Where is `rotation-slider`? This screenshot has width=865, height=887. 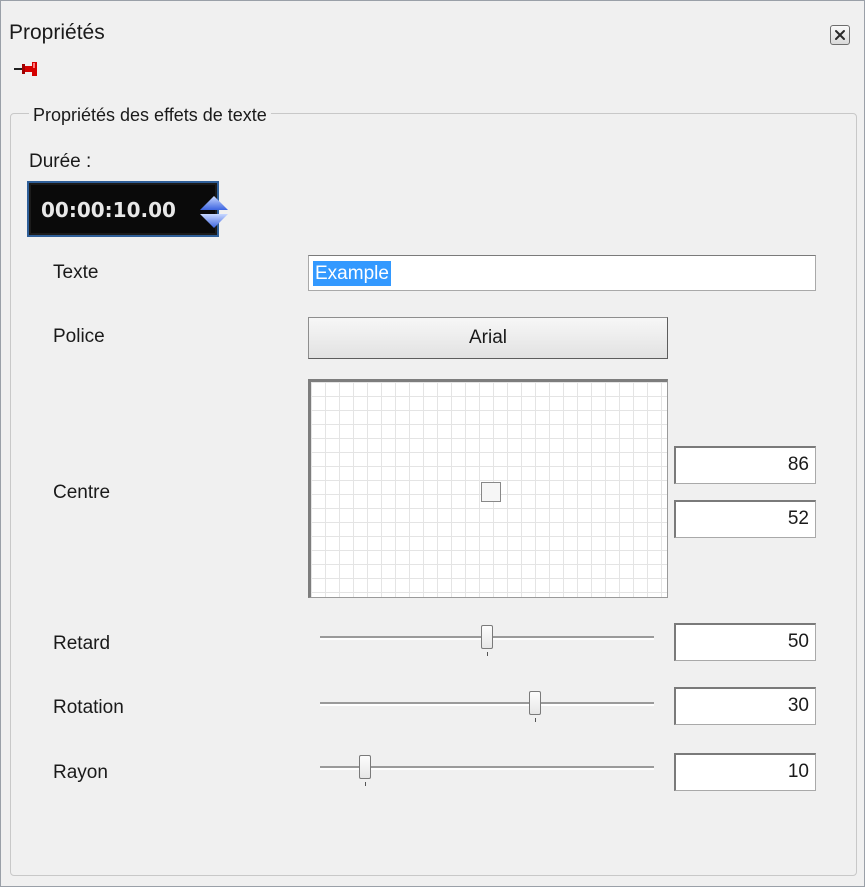
rotation-slider is located at coordinates (487, 705).